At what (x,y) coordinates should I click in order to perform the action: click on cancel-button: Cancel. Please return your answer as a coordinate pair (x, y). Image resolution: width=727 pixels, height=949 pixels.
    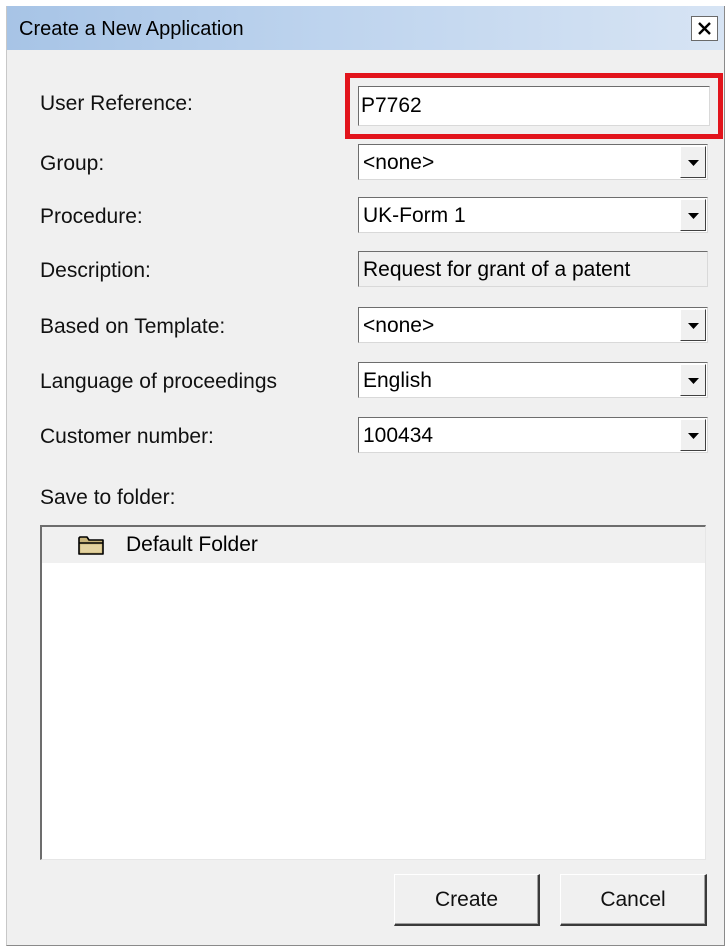
    Looking at the image, I should click on (633, 900).